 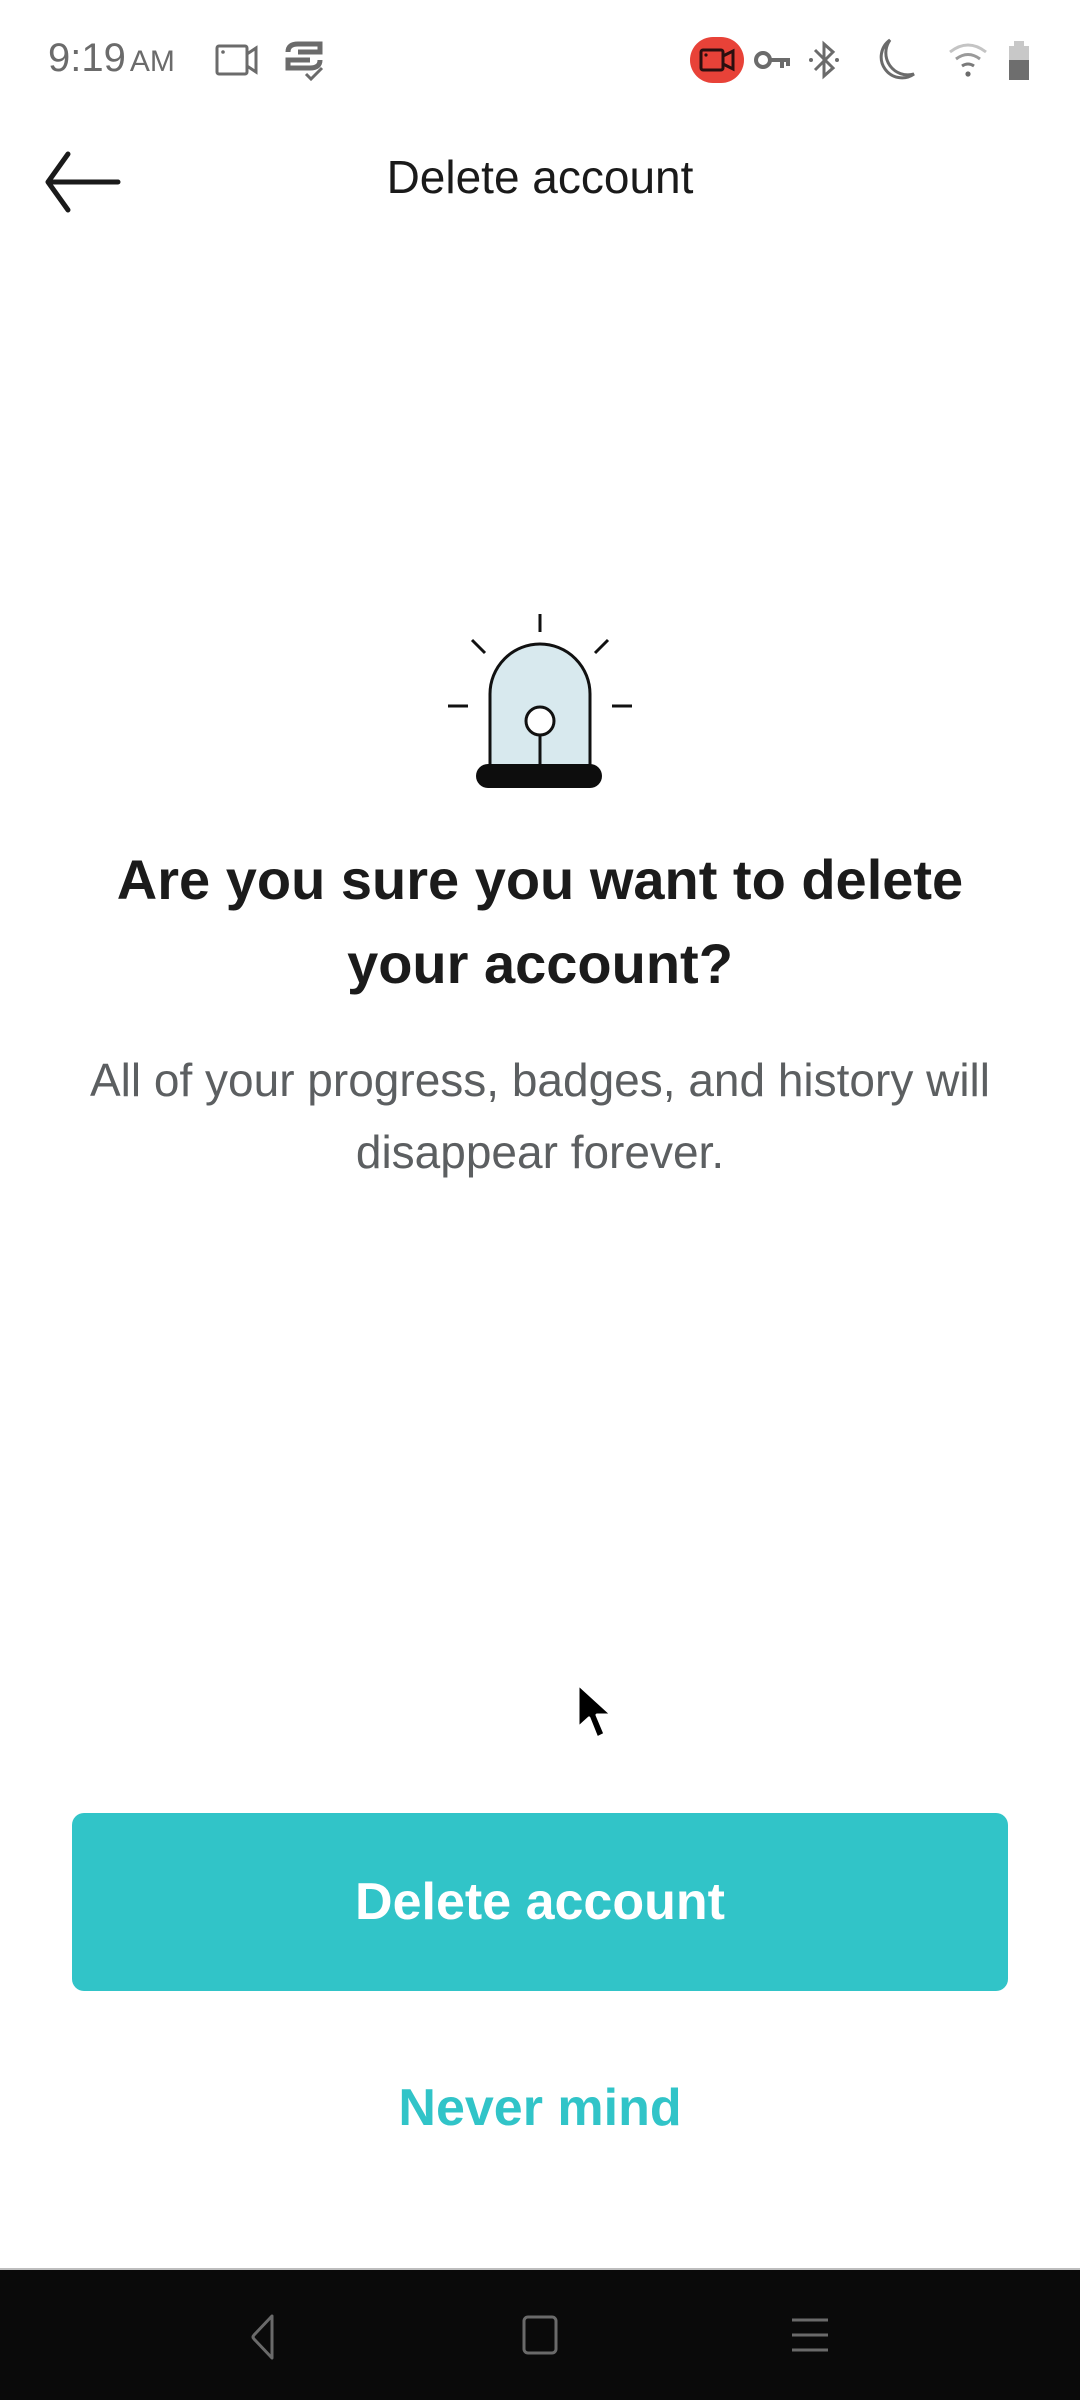 What do you see at coordinates (824, 60) in the screenshot?
I see `bluetooth-icon` at bounding box center [824, 60].